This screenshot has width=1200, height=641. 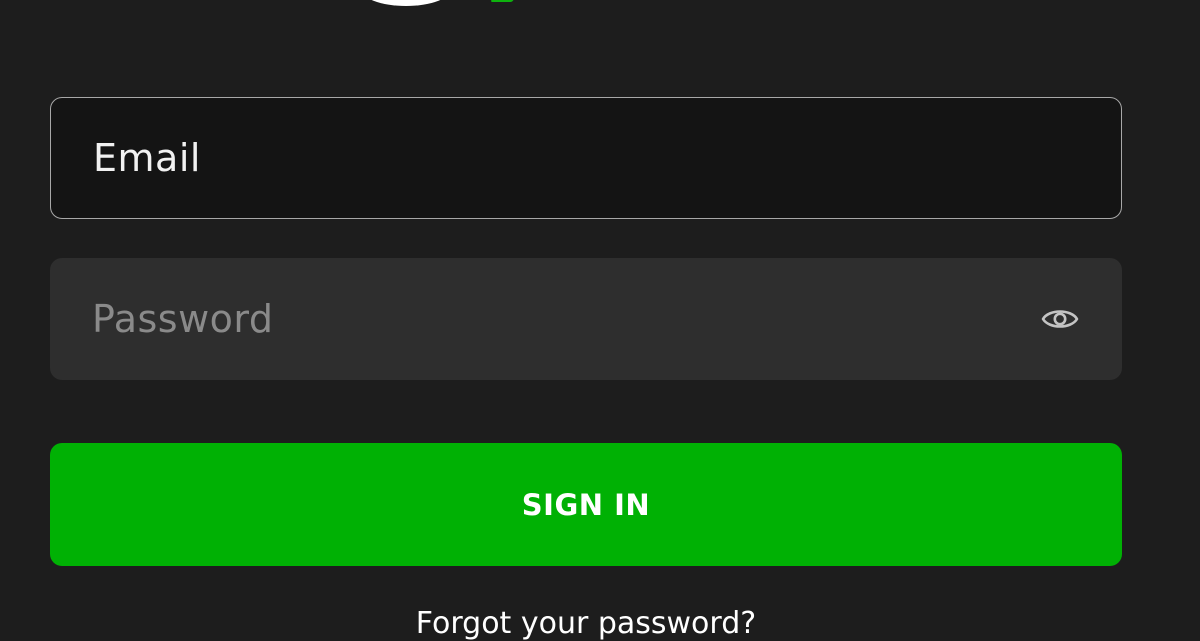 I want to click on logo-accent-mark, so click(x=503, y=1).